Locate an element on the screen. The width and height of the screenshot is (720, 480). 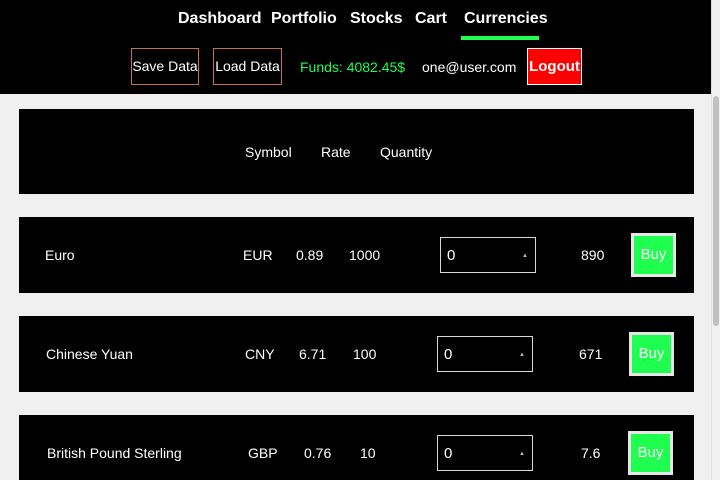
active-tab-indicator is located at coordinates (500, 38).